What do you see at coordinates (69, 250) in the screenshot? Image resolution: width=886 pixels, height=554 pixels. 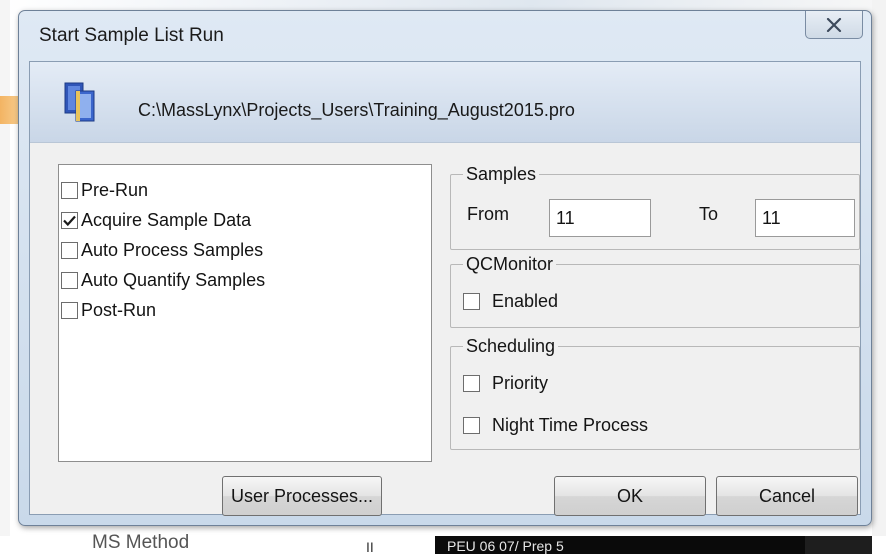 I see `auto-process-samples-checkbox` at bounding box center [69, 250].